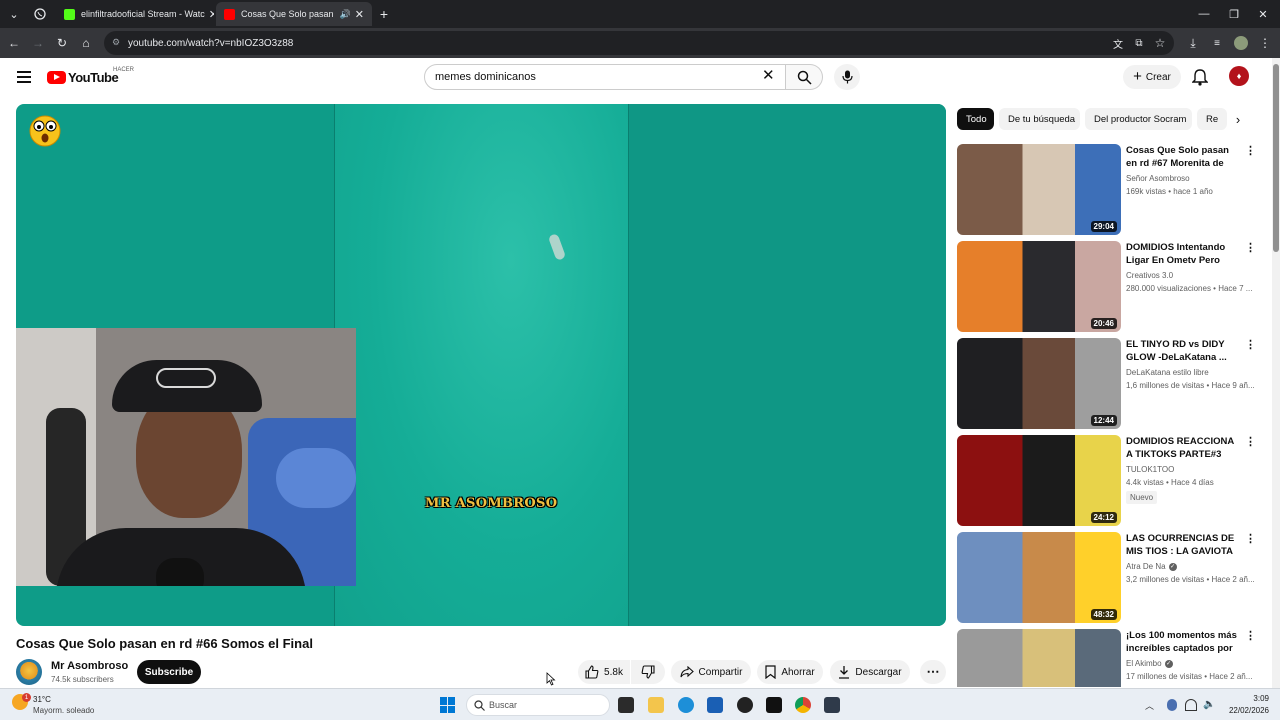 The image size is (1280, 720). I want to click on download-button: Descargar, so click(870, 672).